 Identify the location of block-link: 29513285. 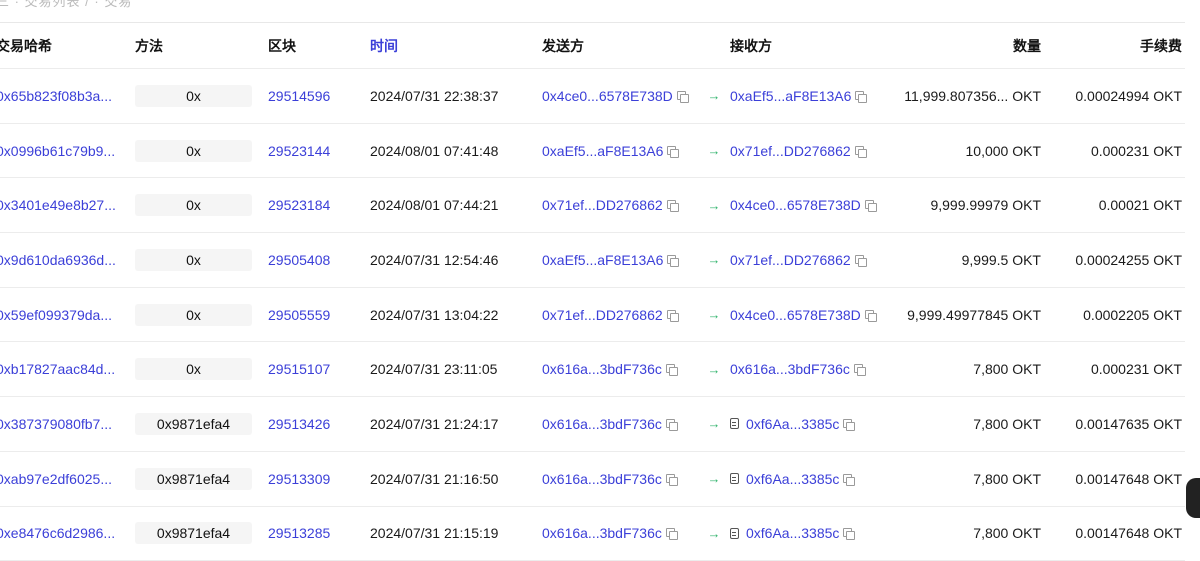
(299, 533).